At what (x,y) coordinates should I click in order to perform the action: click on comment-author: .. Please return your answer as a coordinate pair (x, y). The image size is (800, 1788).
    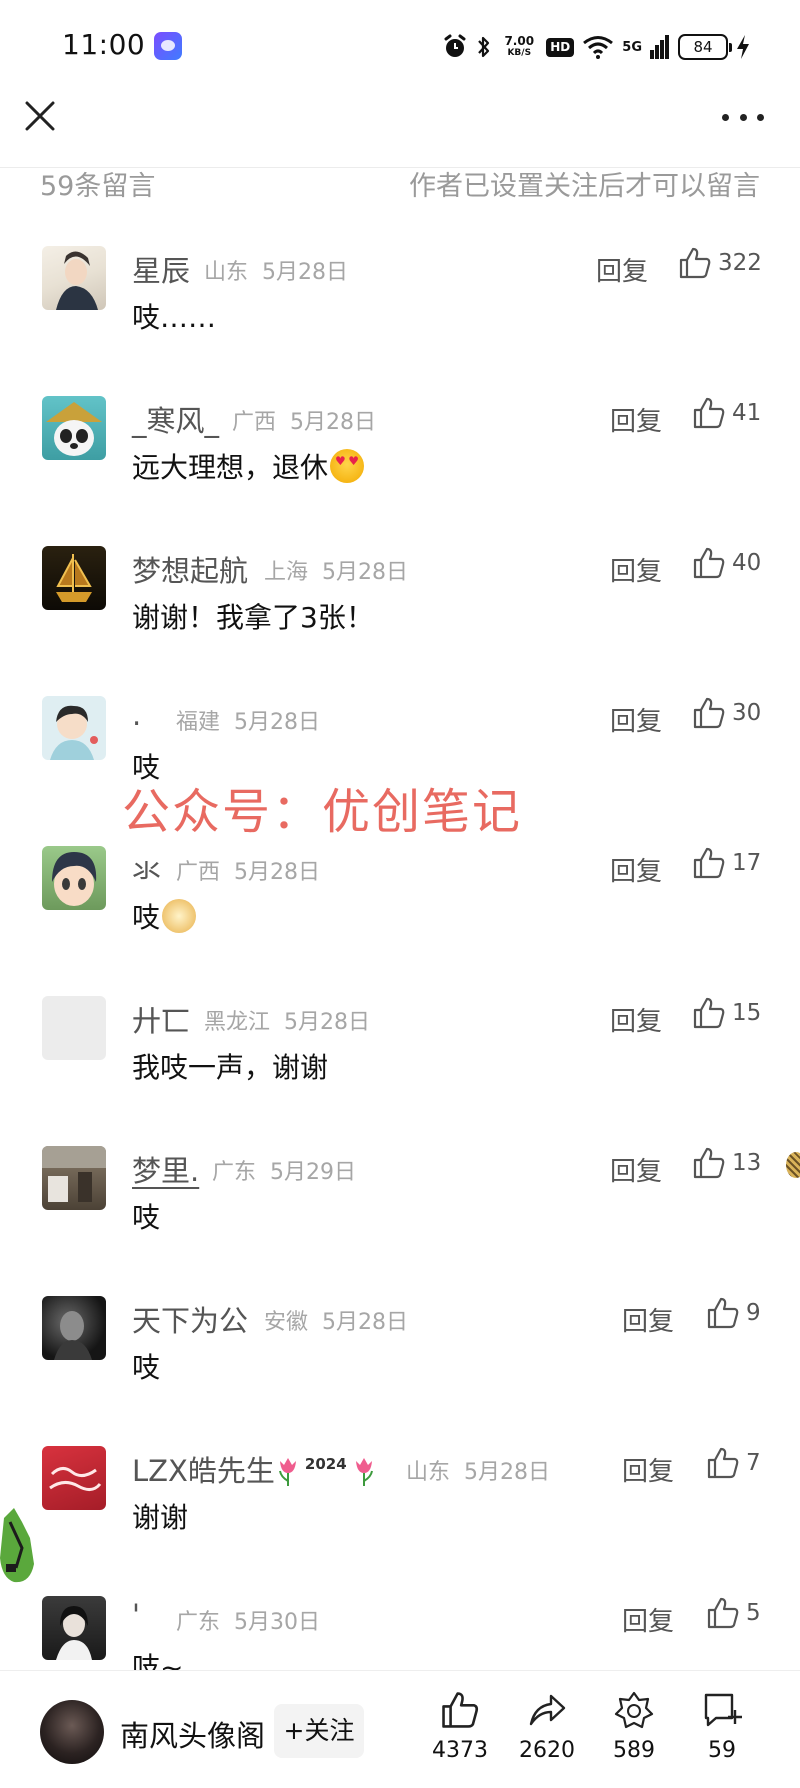
    Looking at the image, I should click on (136, 715).